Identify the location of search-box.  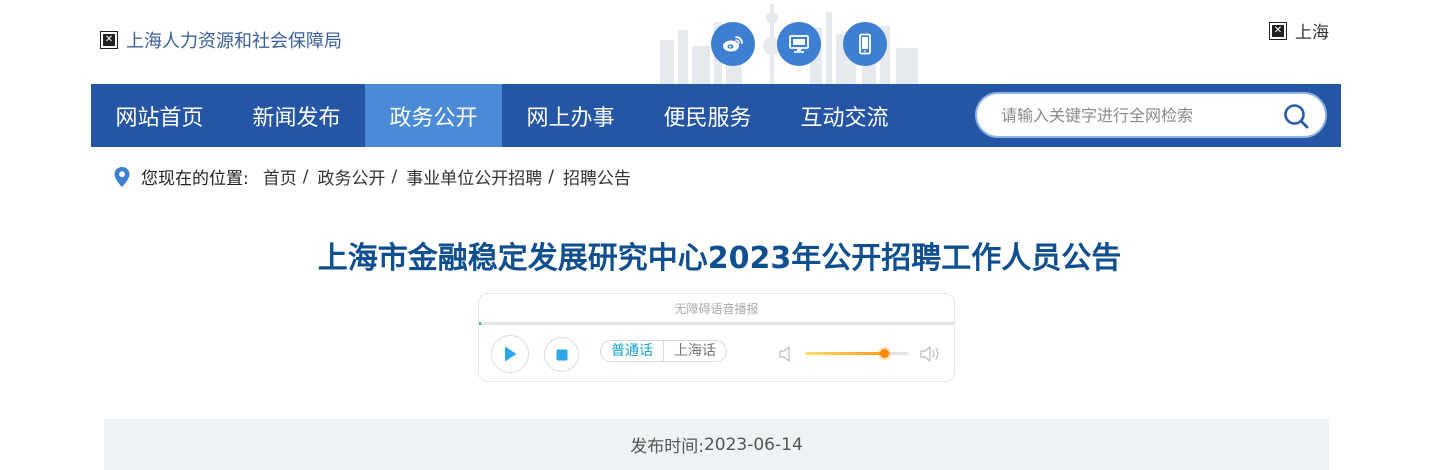
(1151, 115).